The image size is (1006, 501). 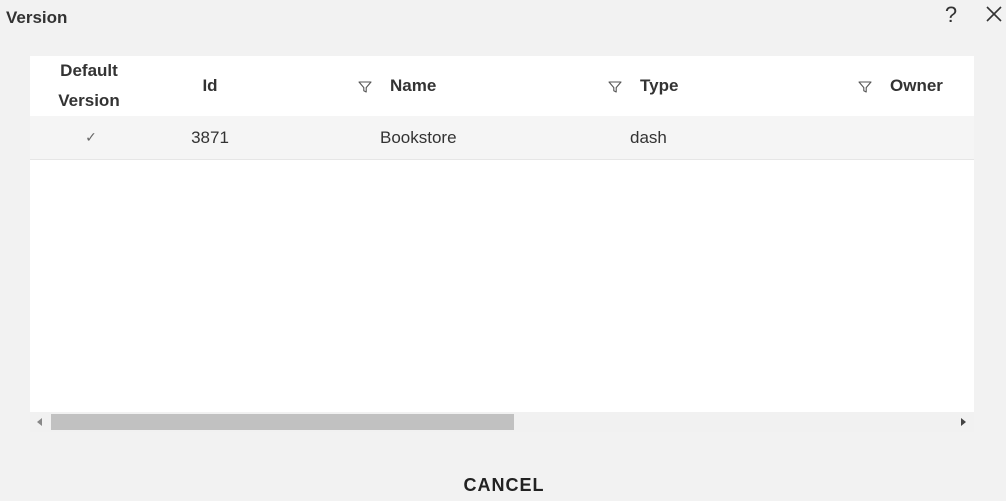 What do you see at coordinates (210, 137) in the screenshot?
I see `cell-id: 3871` at bounding box center [210, 137].